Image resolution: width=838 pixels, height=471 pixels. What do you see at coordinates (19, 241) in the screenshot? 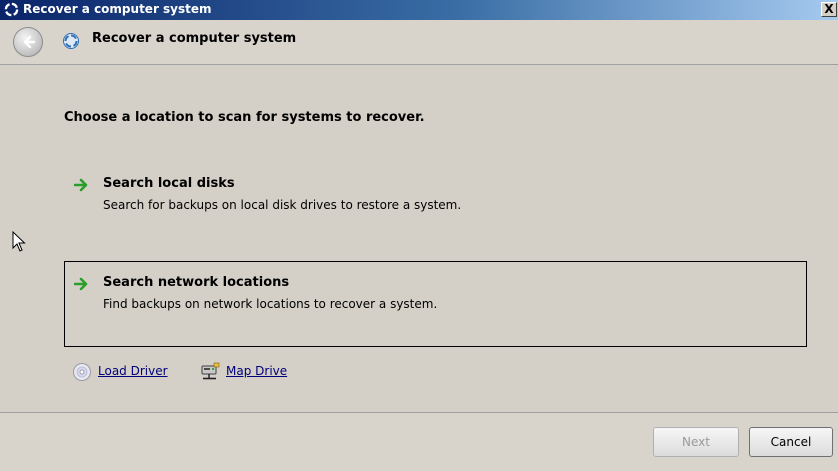
I see `mouse-pointer-icon` at bounding box center [19, 241].